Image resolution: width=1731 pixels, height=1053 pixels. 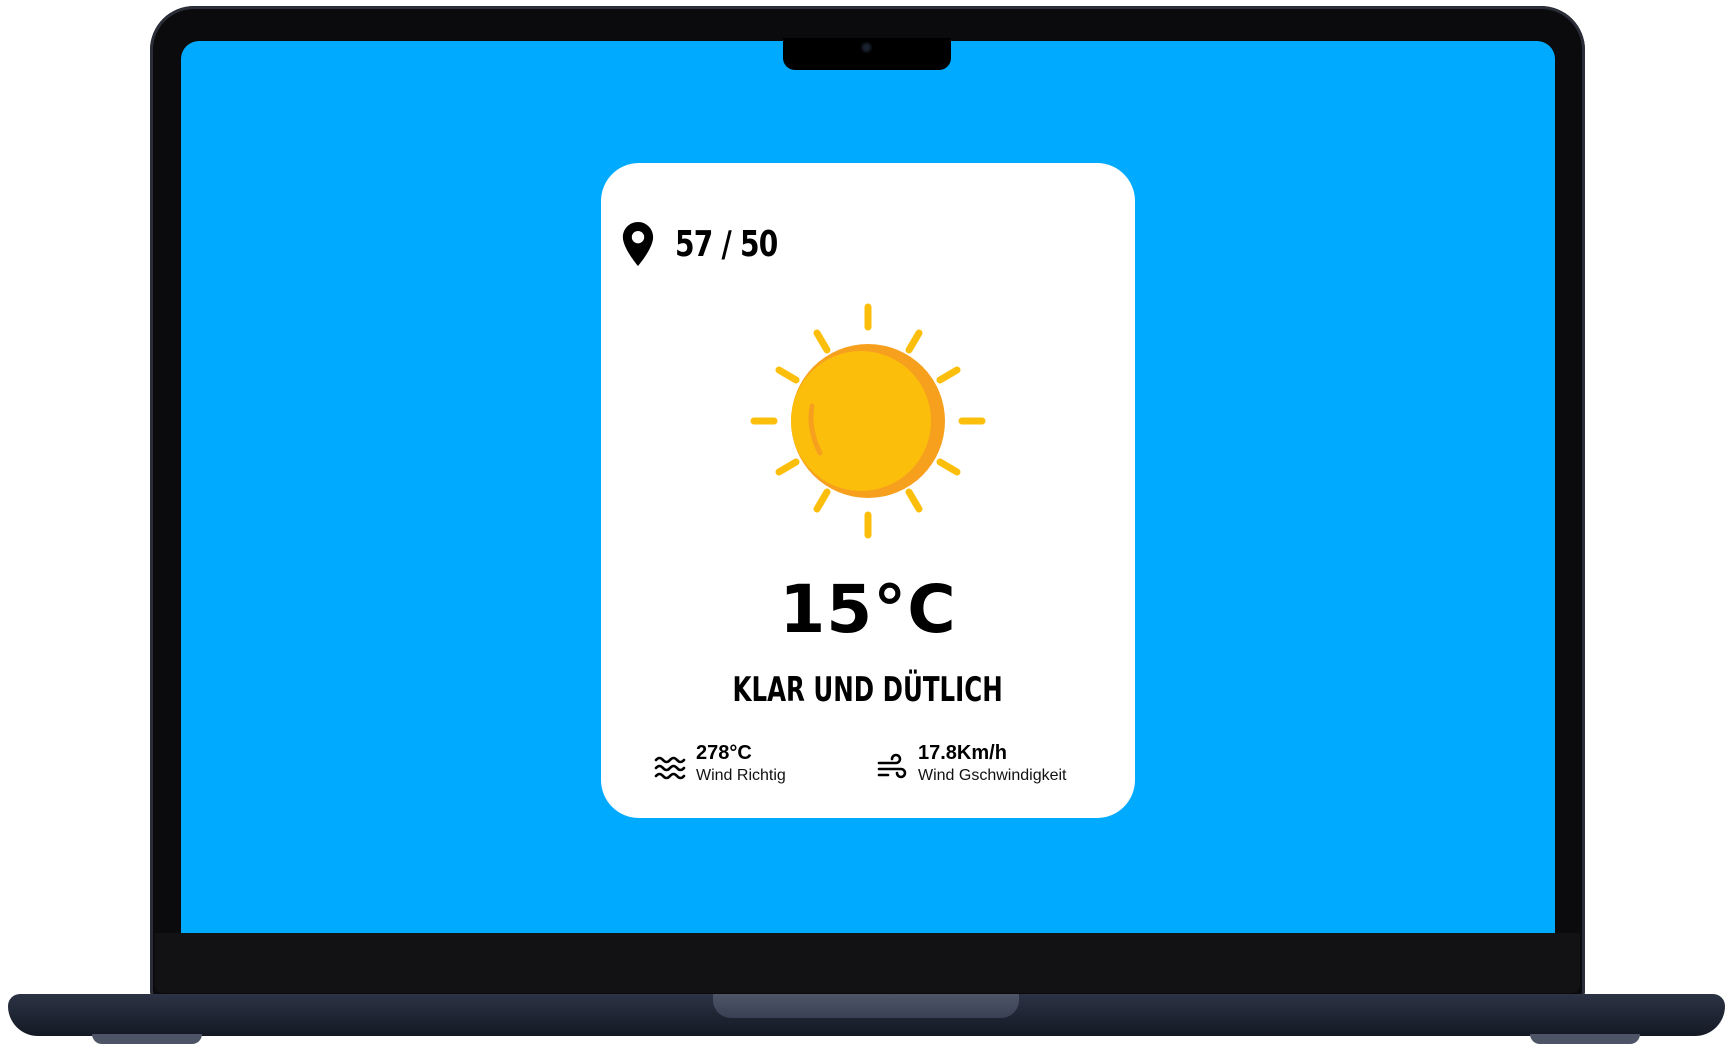 I want to click on laptop-chin, so click(x=867, y=963).